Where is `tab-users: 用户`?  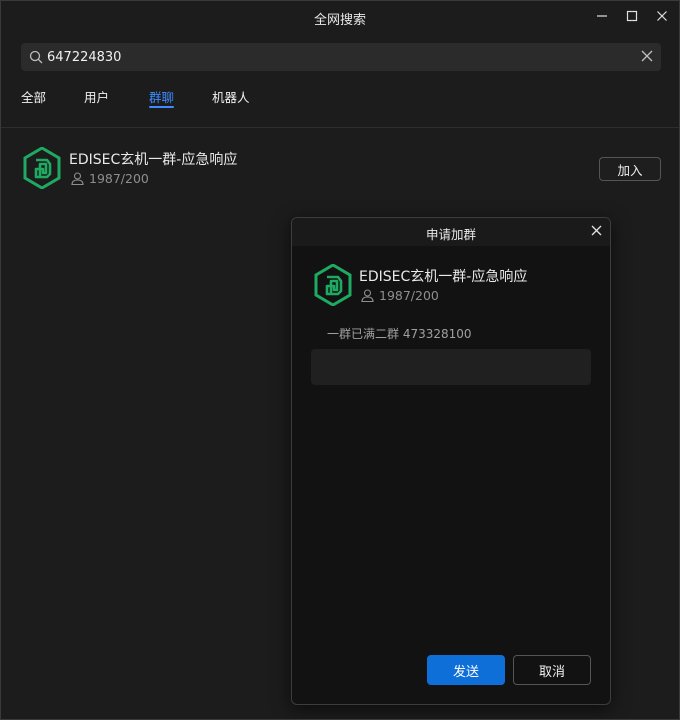 tab-users: 用户 is located at coordinates (96, 96).